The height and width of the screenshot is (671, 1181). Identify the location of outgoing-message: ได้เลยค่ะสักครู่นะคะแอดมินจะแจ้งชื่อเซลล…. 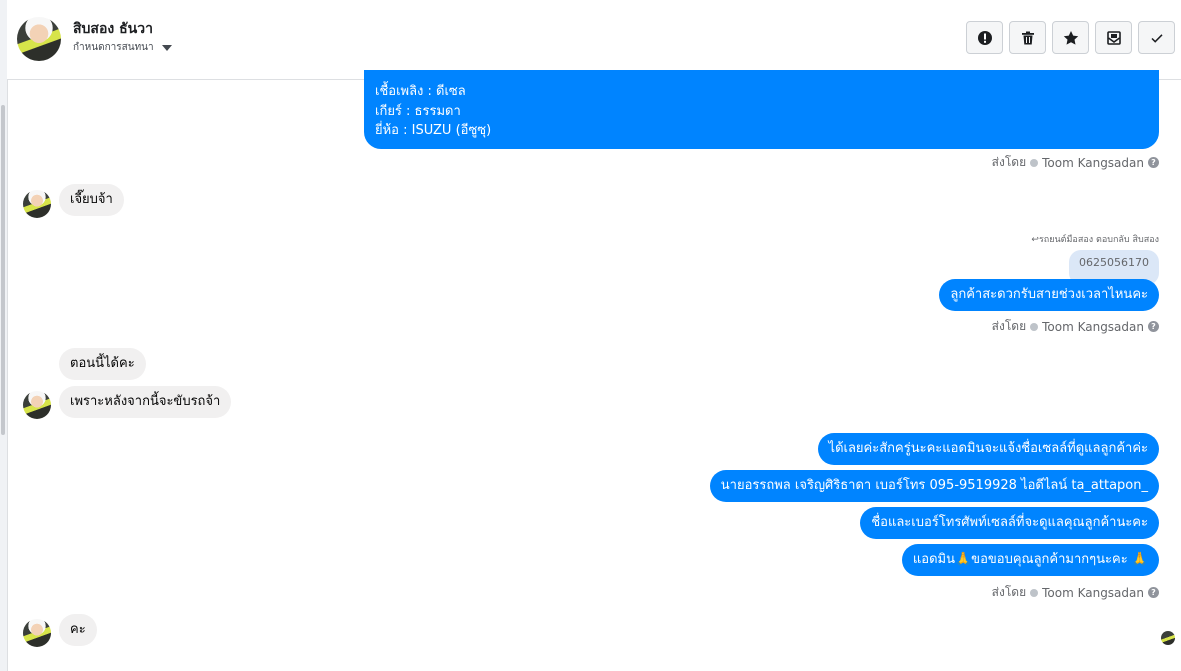
(988, 449).